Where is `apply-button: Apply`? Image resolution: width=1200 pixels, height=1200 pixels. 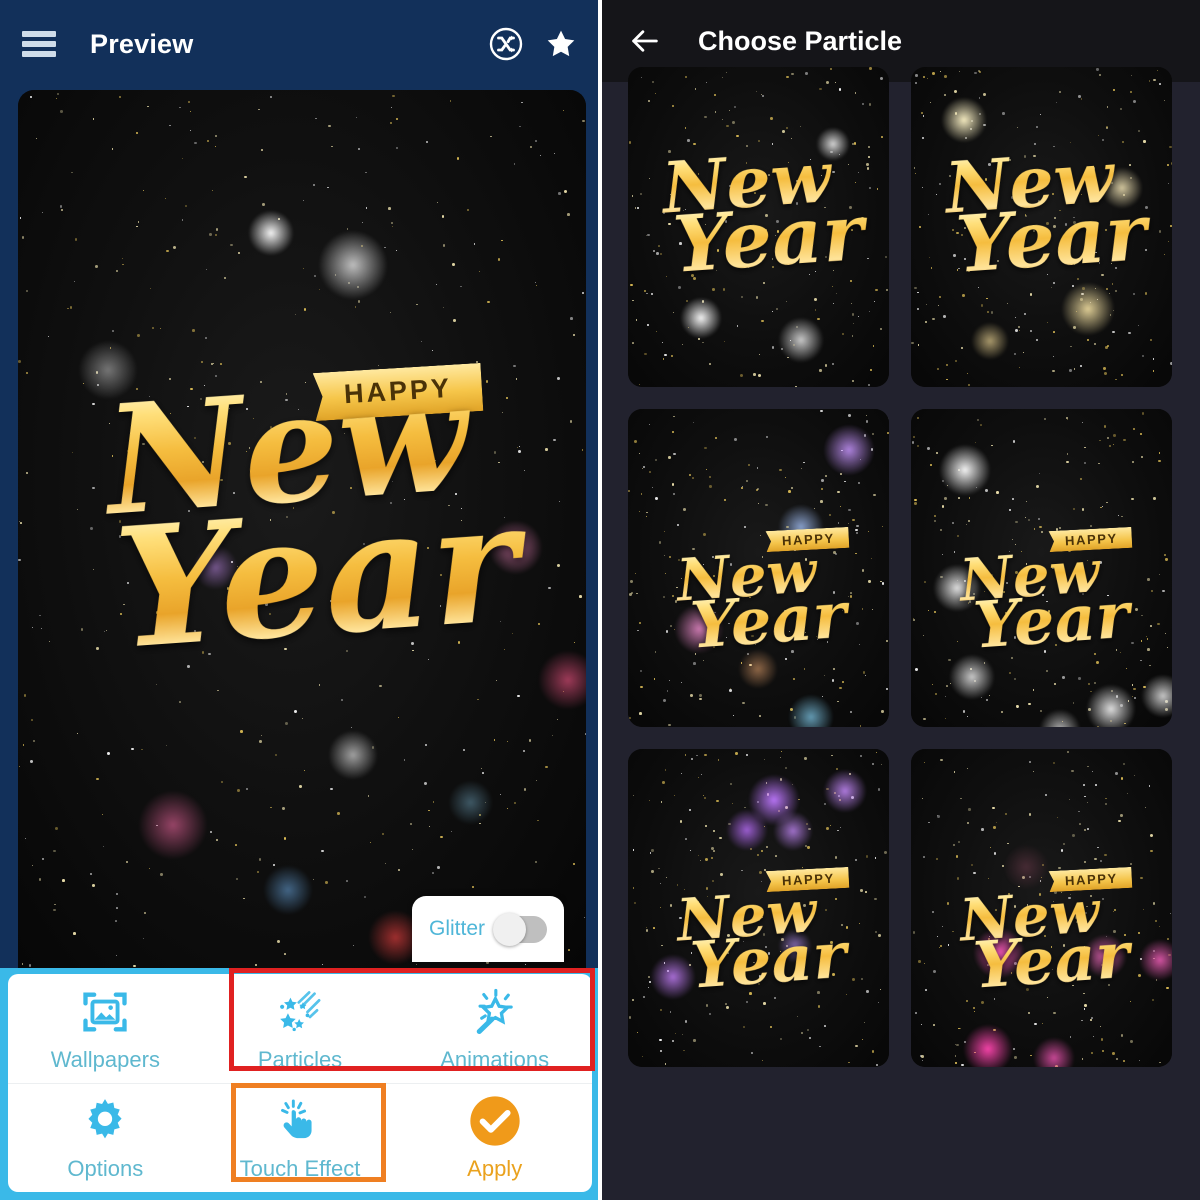 apply-button: Apply is located at coordinates (494, 1138).